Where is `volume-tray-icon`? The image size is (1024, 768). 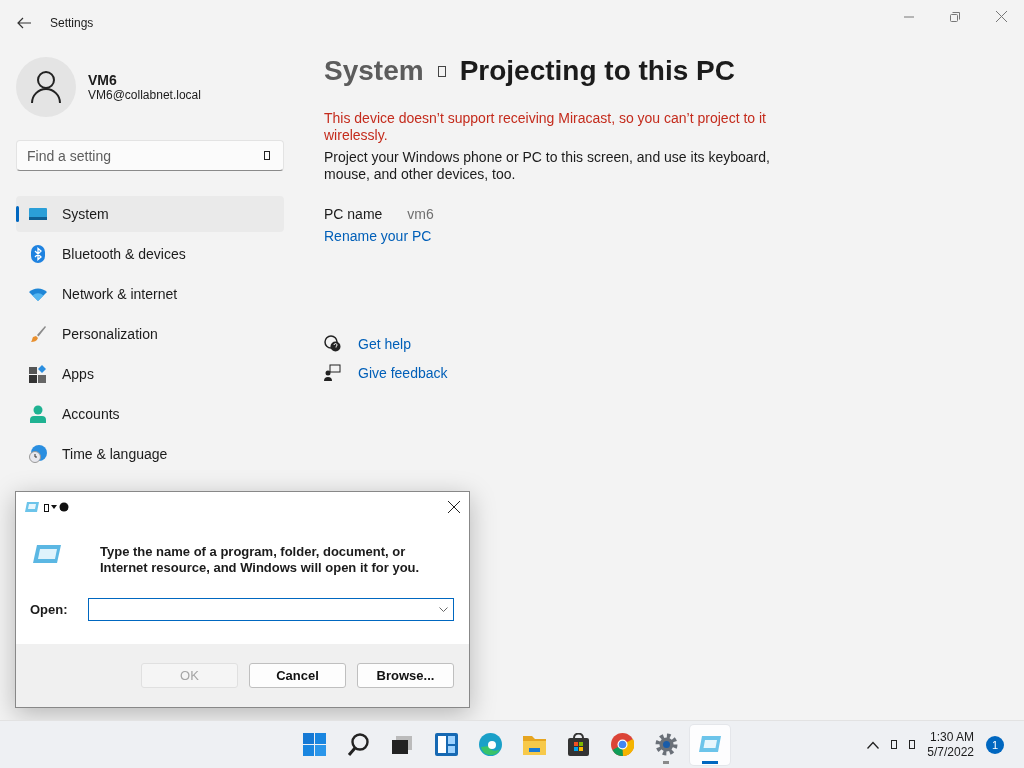
volume-tray-icon is located at coordinates (912, 744).